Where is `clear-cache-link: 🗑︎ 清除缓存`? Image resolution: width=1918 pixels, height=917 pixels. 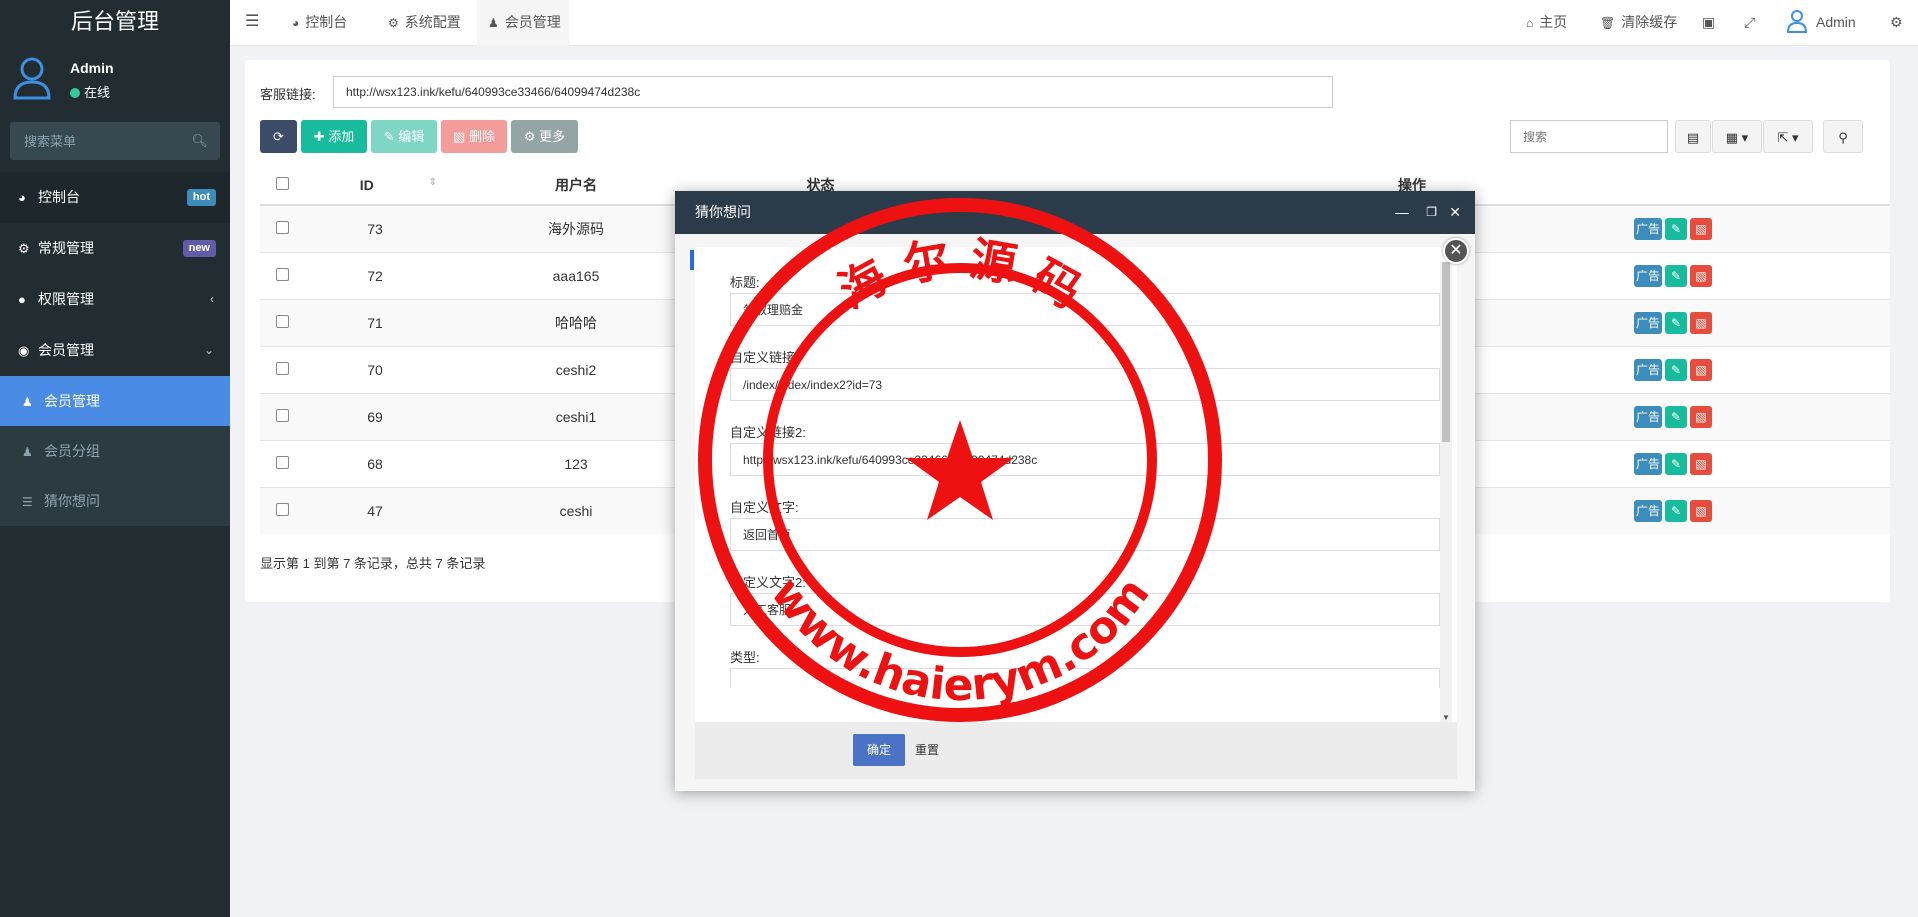 clear-cache-link: 🗑︎ 清除缓存 is located at coordinates (1638, 23).